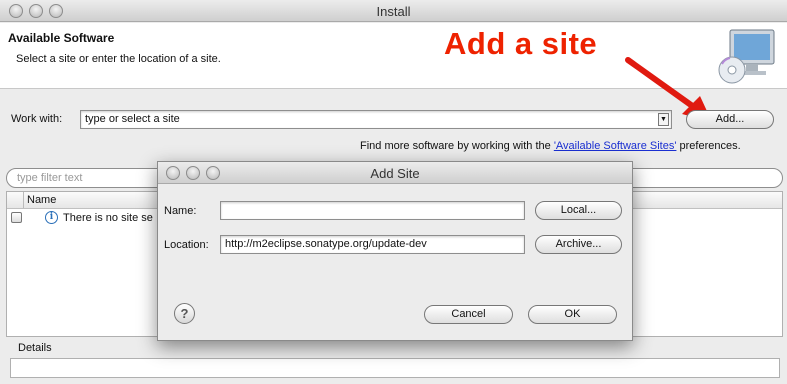 The image size is (787, 384). Describe the element at coordinates (23, 200) in the screenshot. I see `column-divider` at that location.